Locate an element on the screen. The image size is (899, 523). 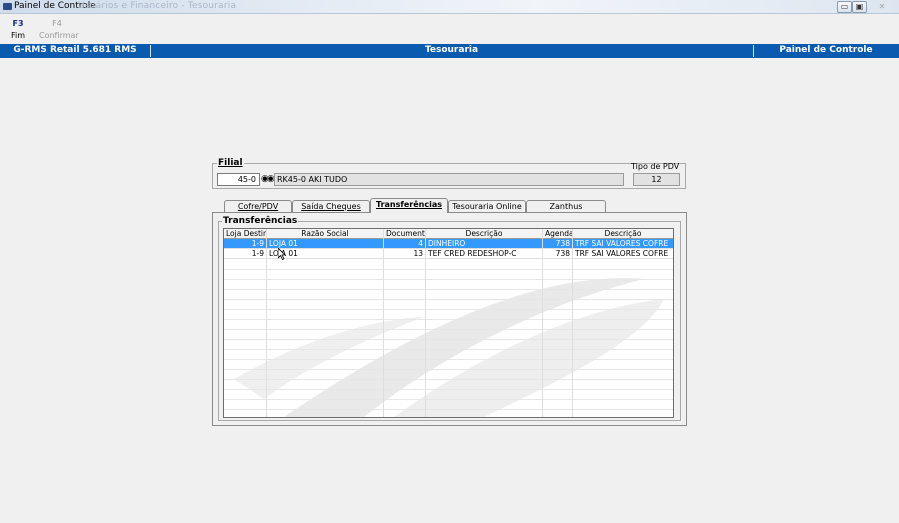
system-version: G-RMS Retail 5.681 RMS is located at coordinates (75, 50).